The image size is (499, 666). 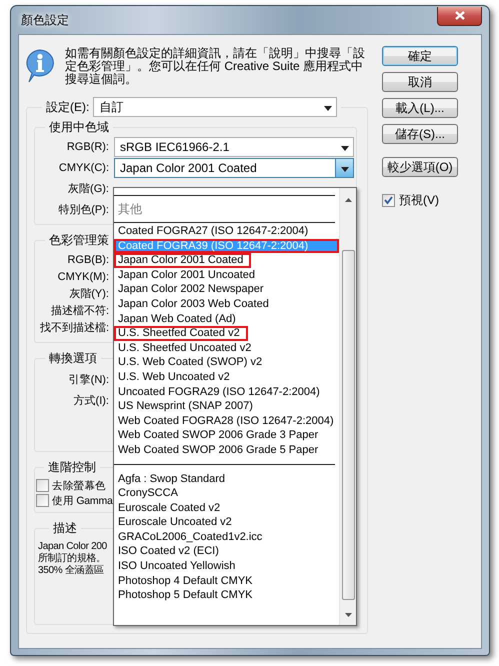 I want to click on field-label: 灰階(G):, so click(x=88, y=189).